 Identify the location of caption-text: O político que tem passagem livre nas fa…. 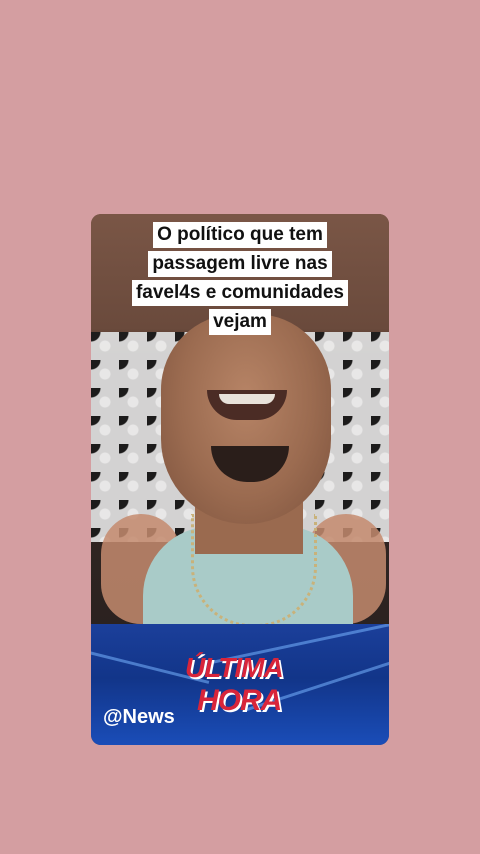
(240, 278).